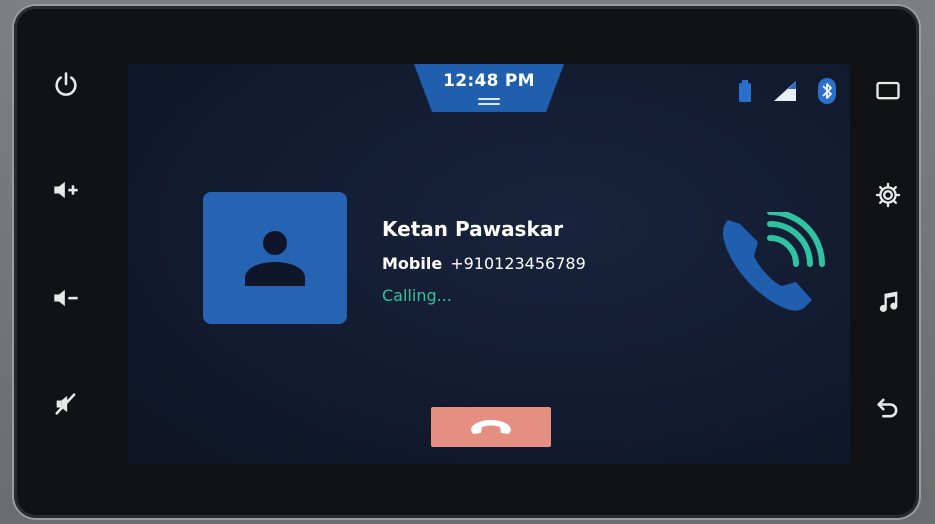  I want to click on home-screen-button, so click(888, 90).